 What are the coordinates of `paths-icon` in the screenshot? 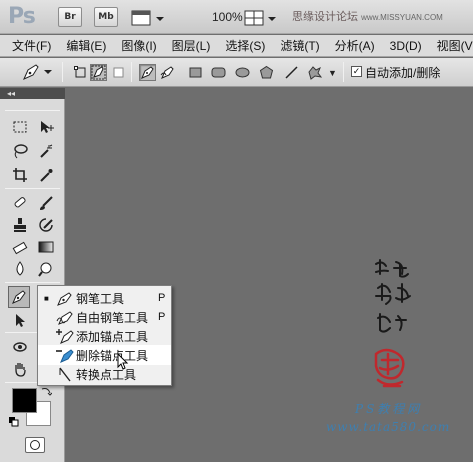 It's located at (98, 72).